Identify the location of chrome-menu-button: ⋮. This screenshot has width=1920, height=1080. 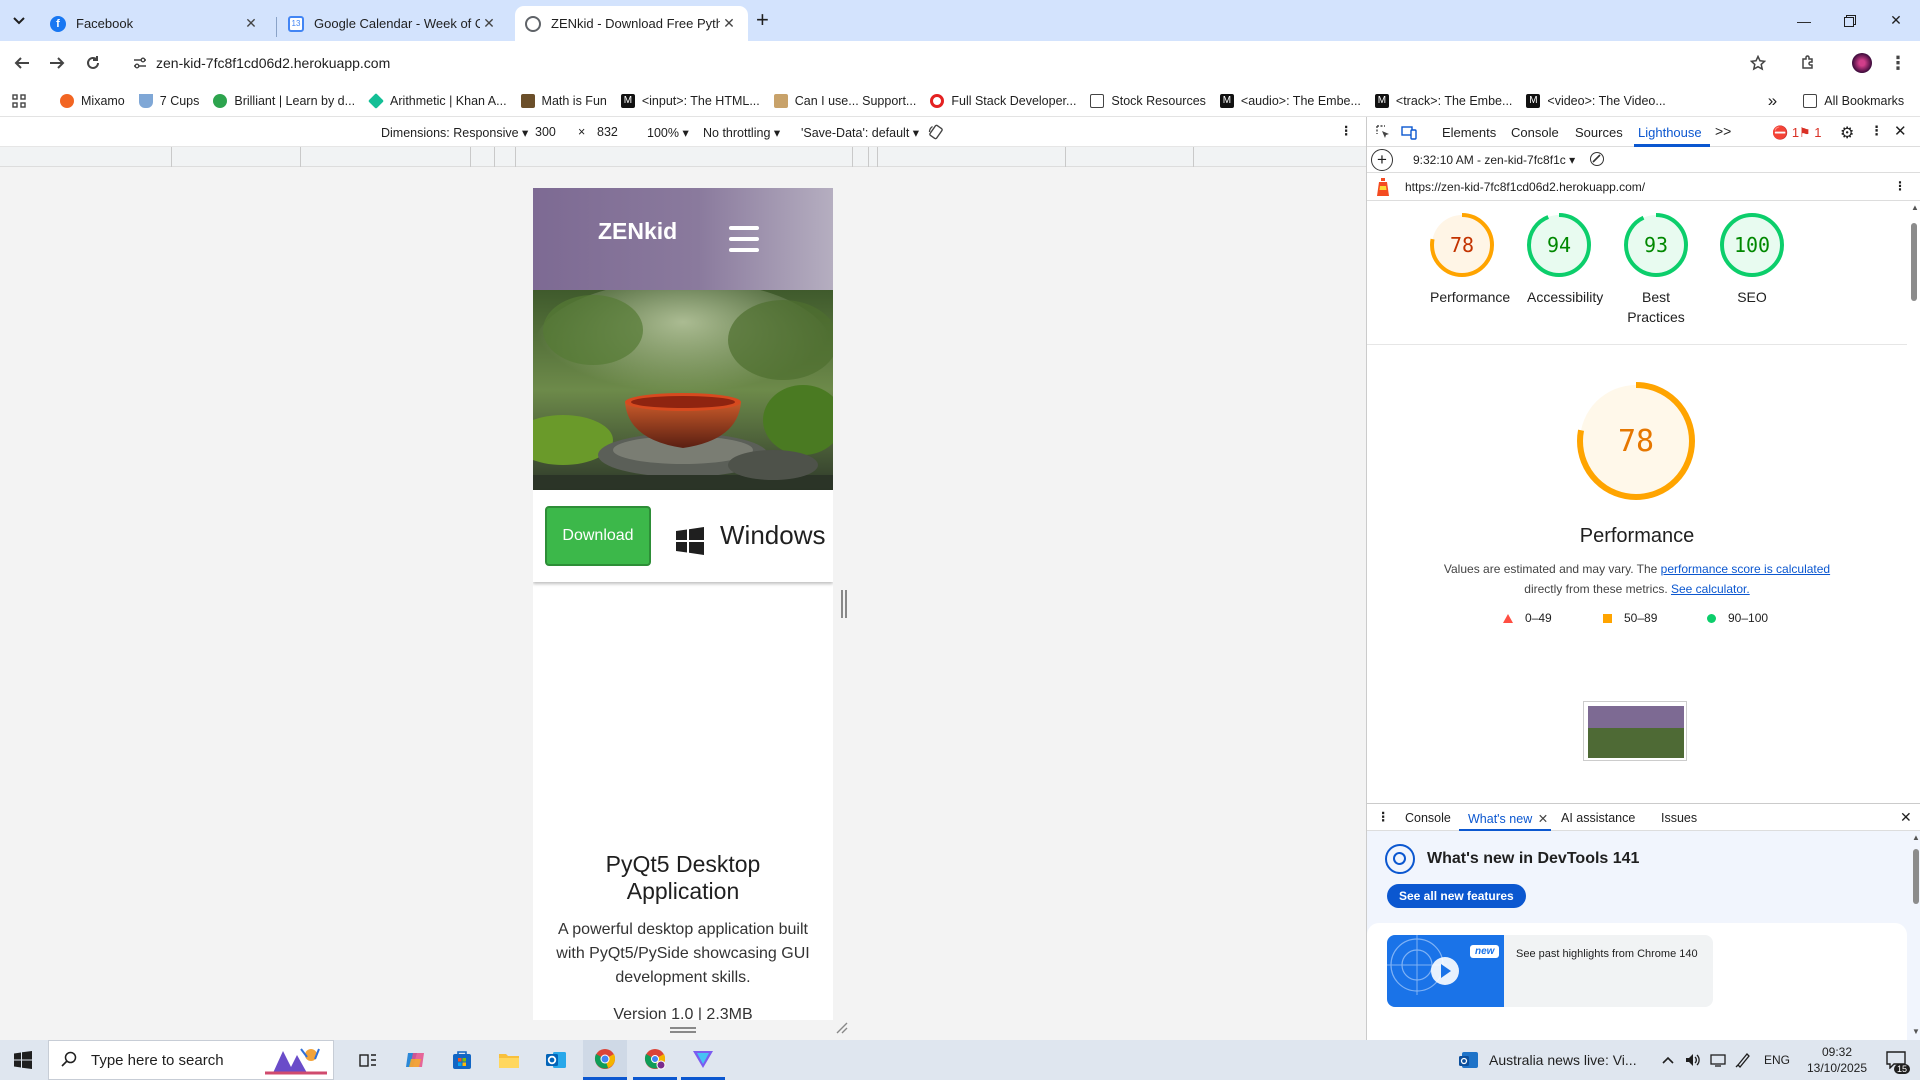
(1898, 63).